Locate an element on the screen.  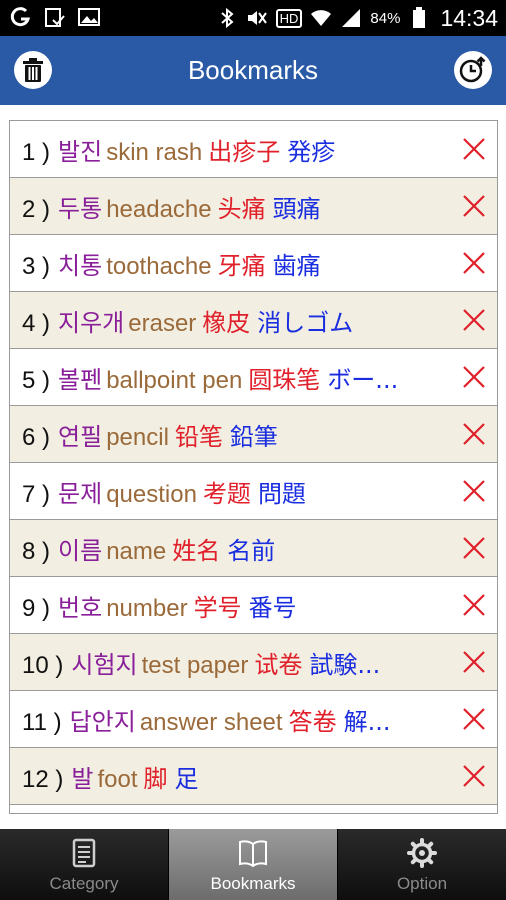
bookmark-text: 1 ) 발진 skin rash 出疹子 発疹 is located at coordinates (234, 149).